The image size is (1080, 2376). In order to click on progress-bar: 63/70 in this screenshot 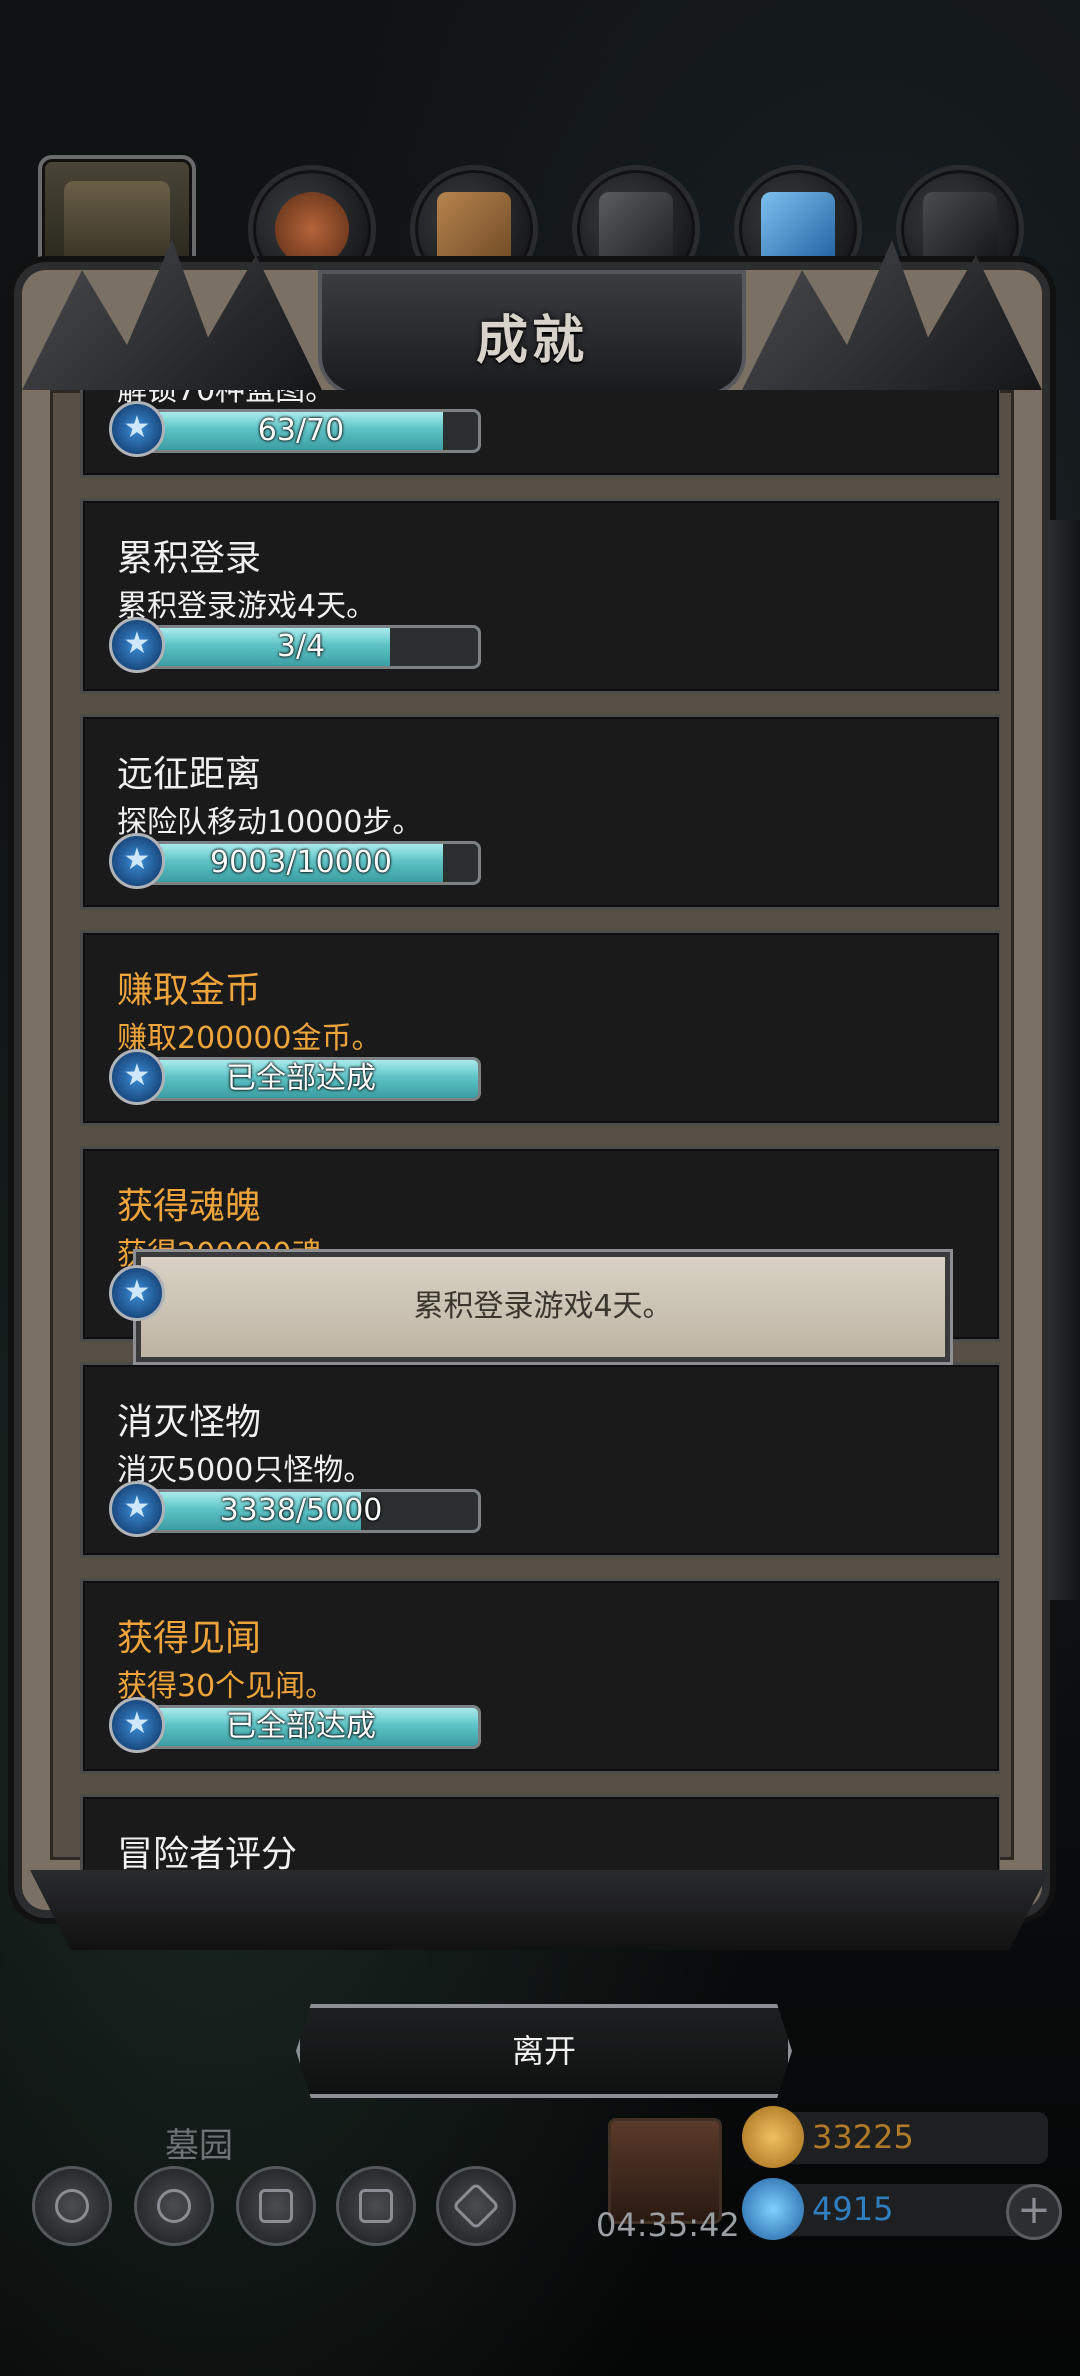, I will do `click(301, 431)`.